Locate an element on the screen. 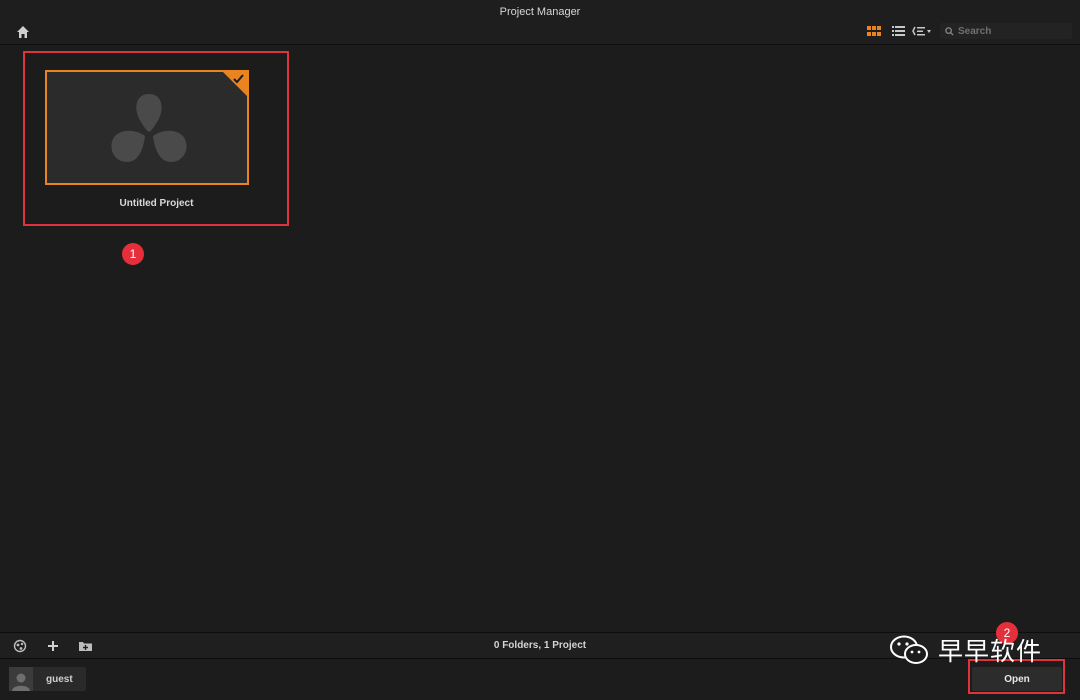 This screenshot has width=1080, height=700. project-tile: Untitled Project is located at coordinates (156, 139).